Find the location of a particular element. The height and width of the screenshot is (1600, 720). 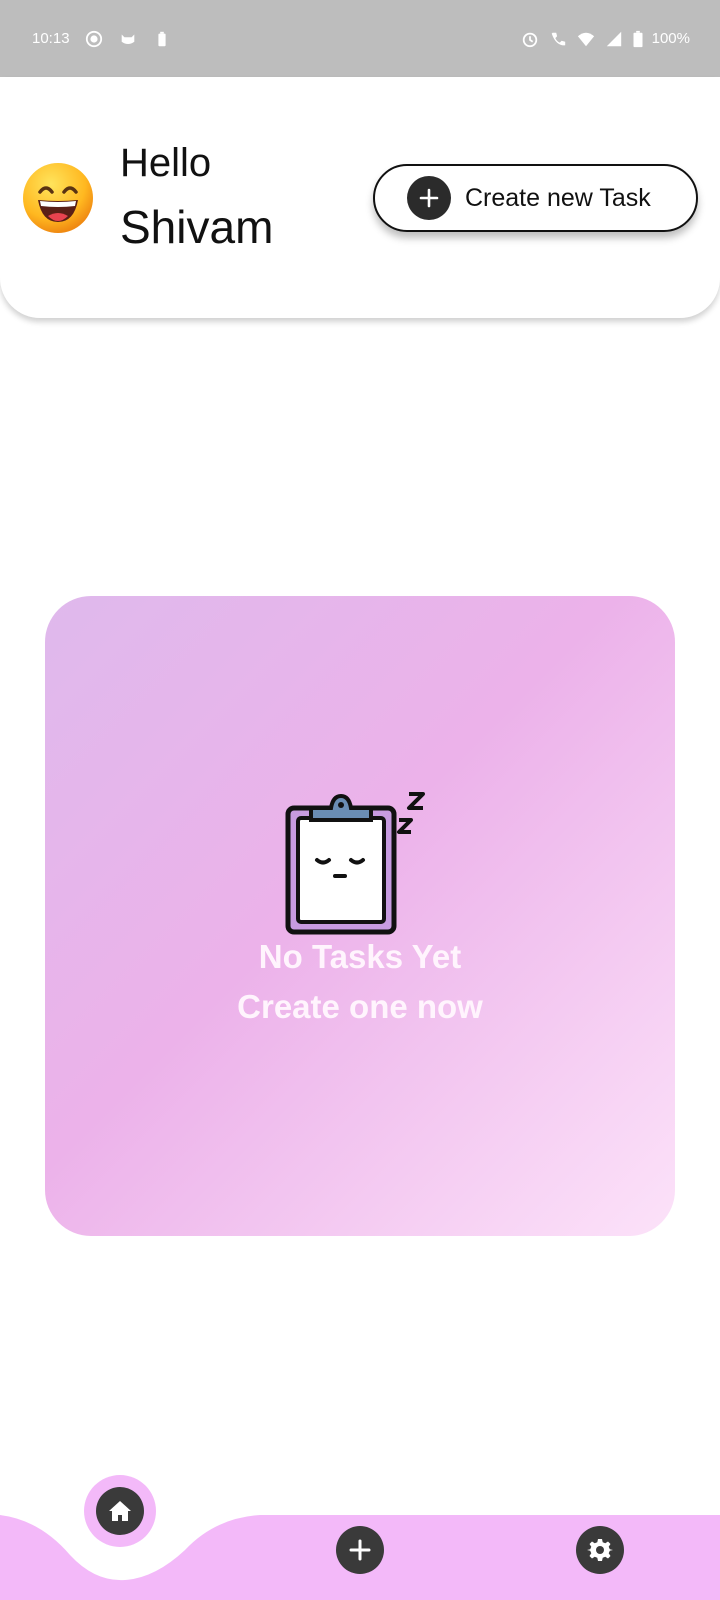

smiling-face-emoji-icon is located at coordinates (58, 198).